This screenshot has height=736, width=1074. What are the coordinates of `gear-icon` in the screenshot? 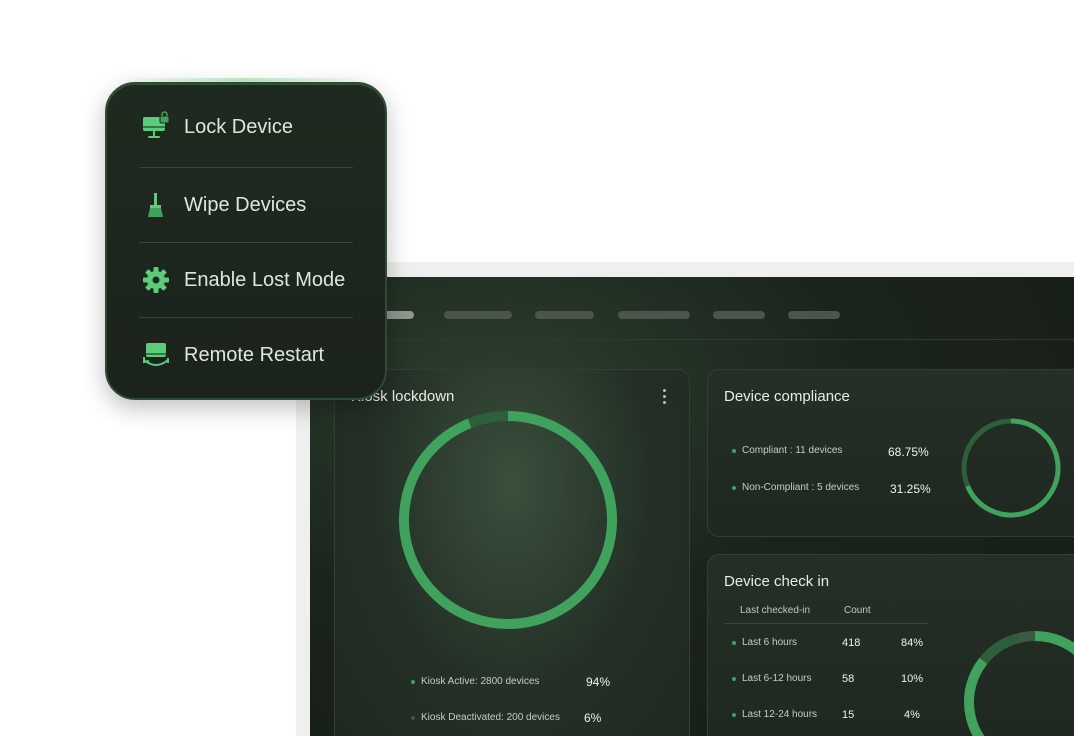 It's located at (156, 280).